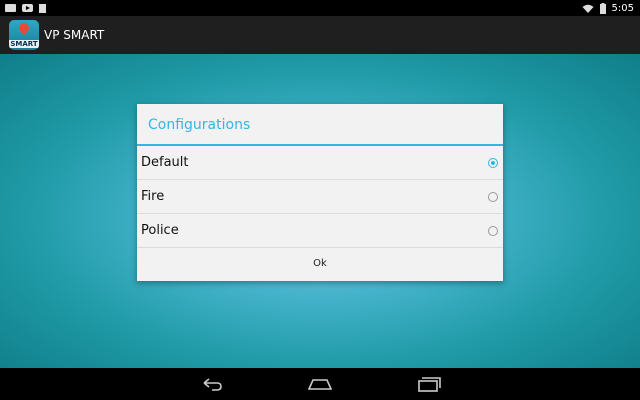 This screenshot has width=640, height=400. I want to click on status-system: 5:05, so click(608, 9).